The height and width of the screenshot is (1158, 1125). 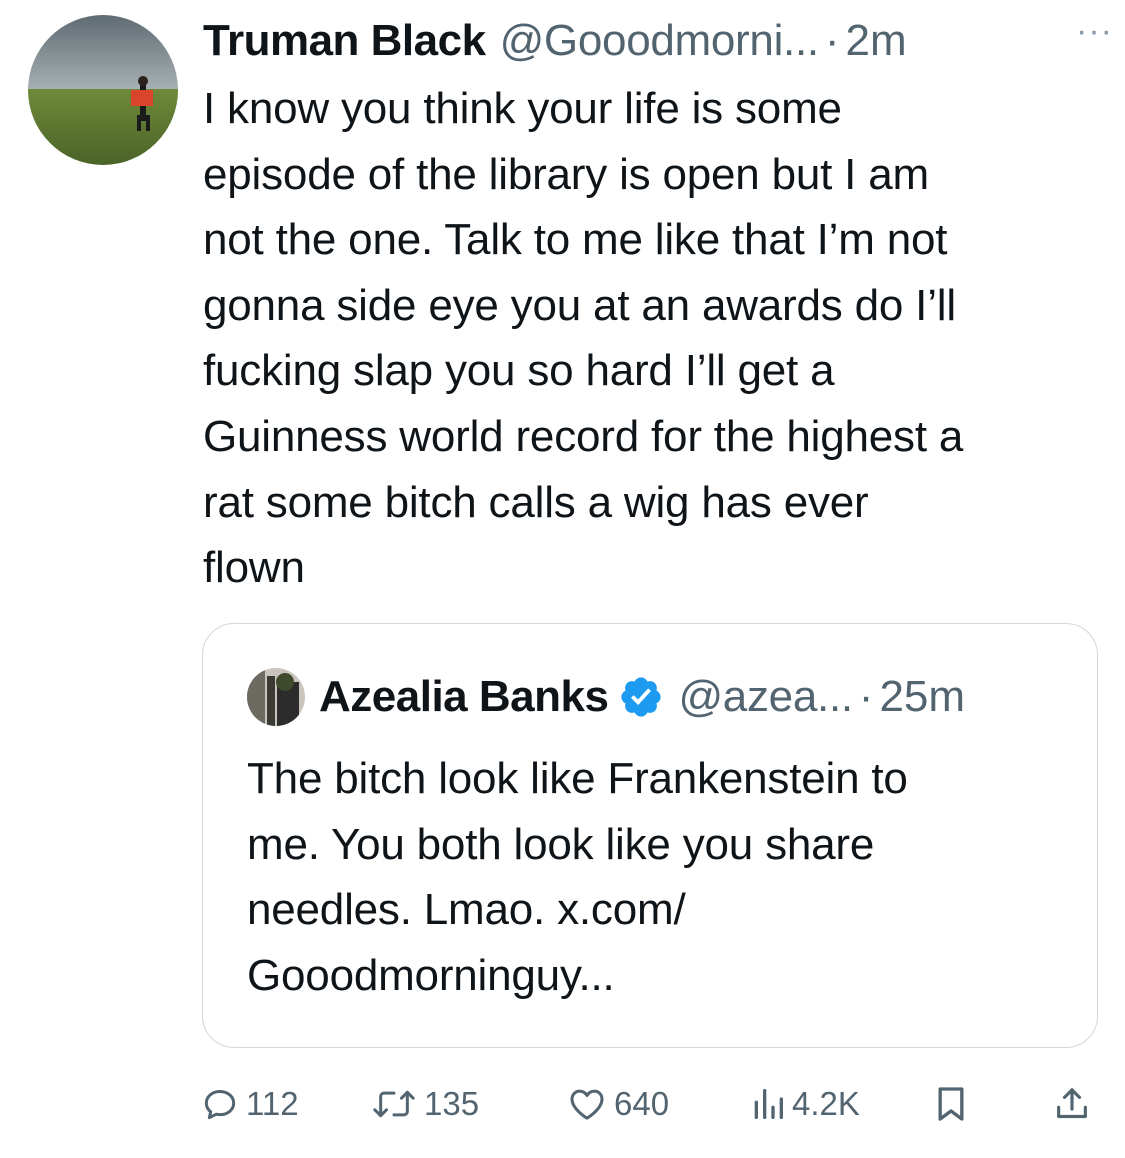 I want to click on quoted-tweet-header: Azealia Banks @azea... · 25m, so click(x=693, y=697).